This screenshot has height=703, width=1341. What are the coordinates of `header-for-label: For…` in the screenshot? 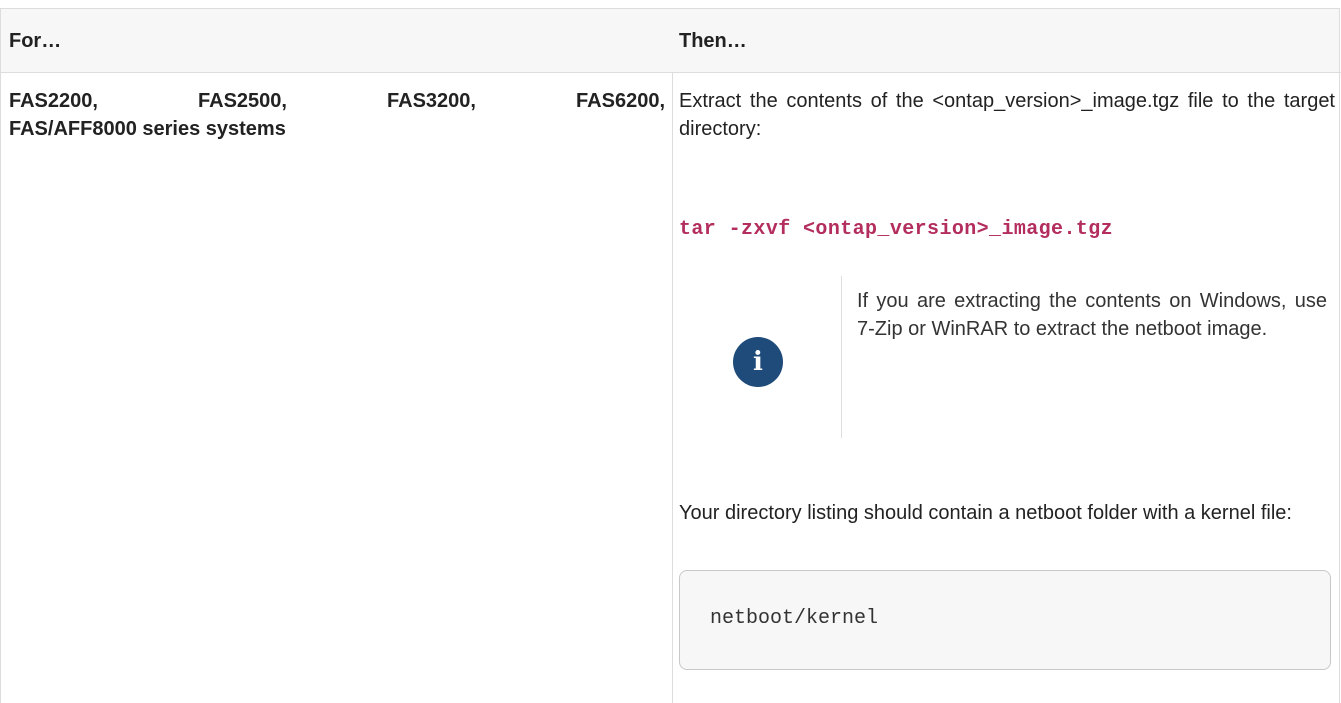 It's located at (35, 41).